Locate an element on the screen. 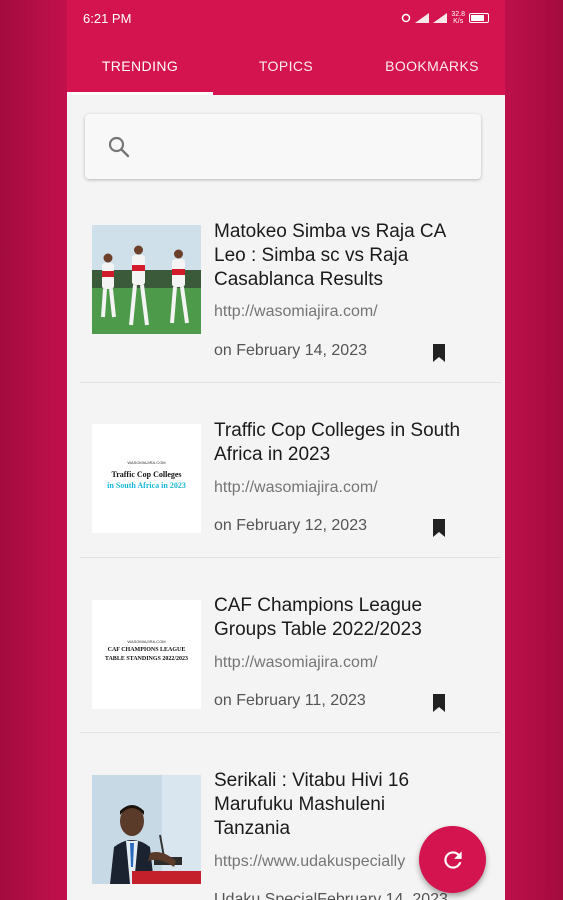  speed-value: 32.8 is located at coordinates (458, 14).